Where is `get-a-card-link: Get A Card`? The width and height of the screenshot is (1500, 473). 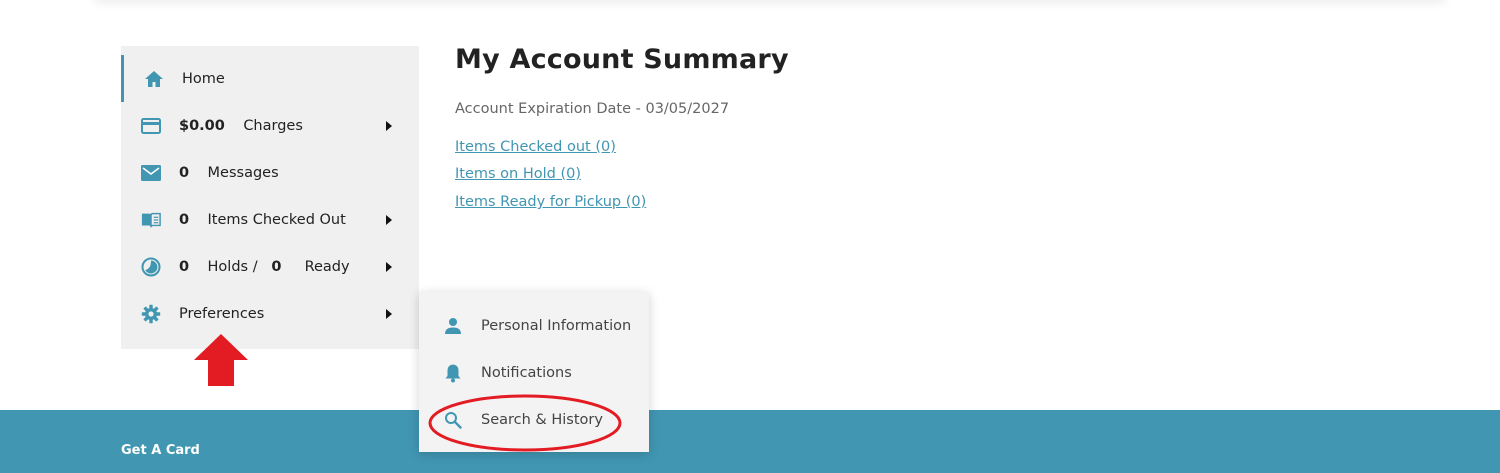 get-a-card-link: Get A Card is located at coordinates (160, 450).